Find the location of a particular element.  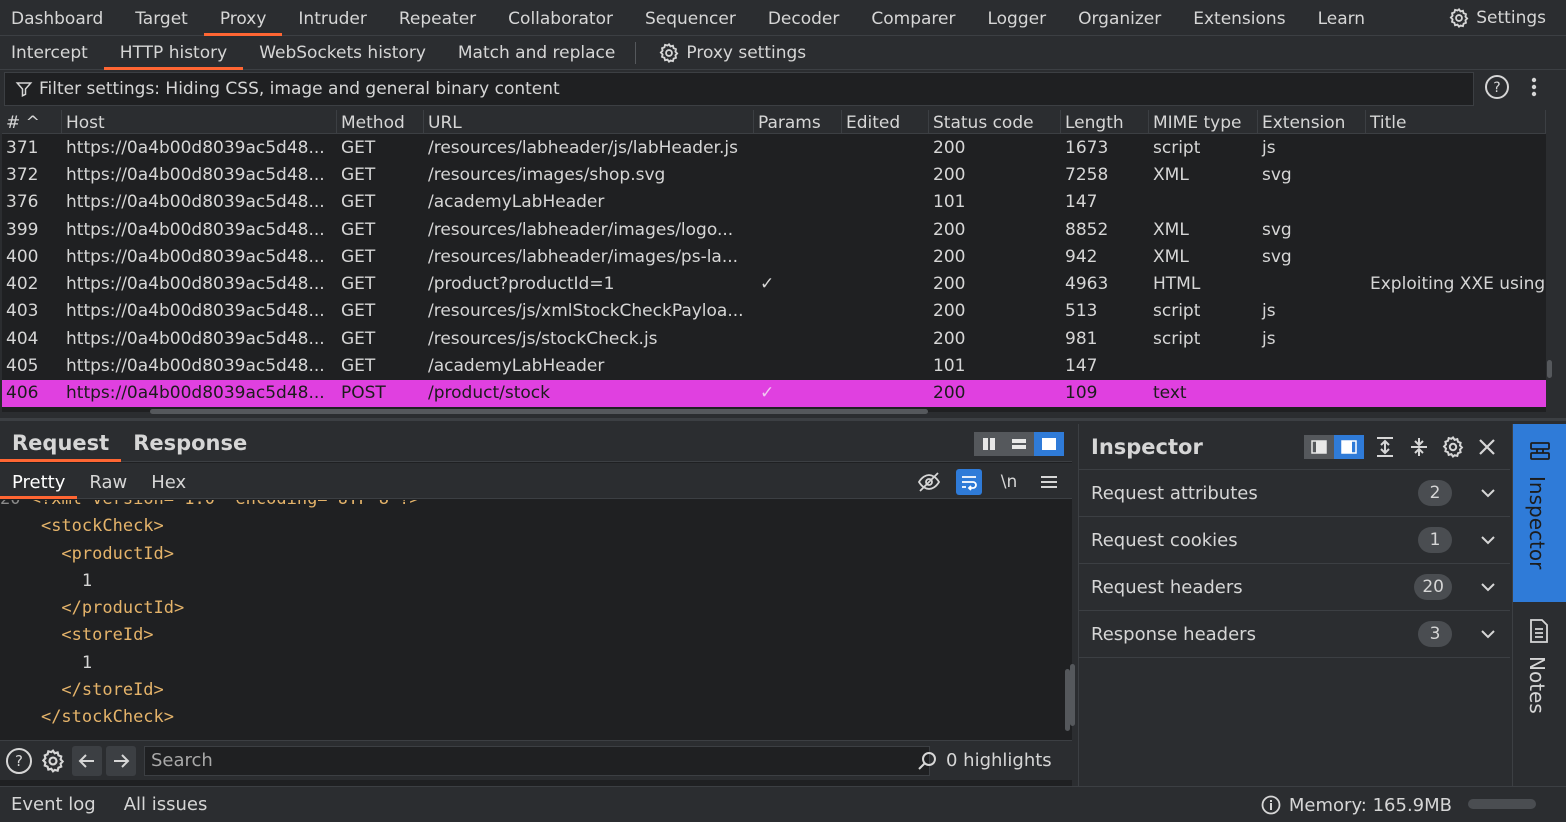

column-header-url: URL is located at coordinates (589, 122).